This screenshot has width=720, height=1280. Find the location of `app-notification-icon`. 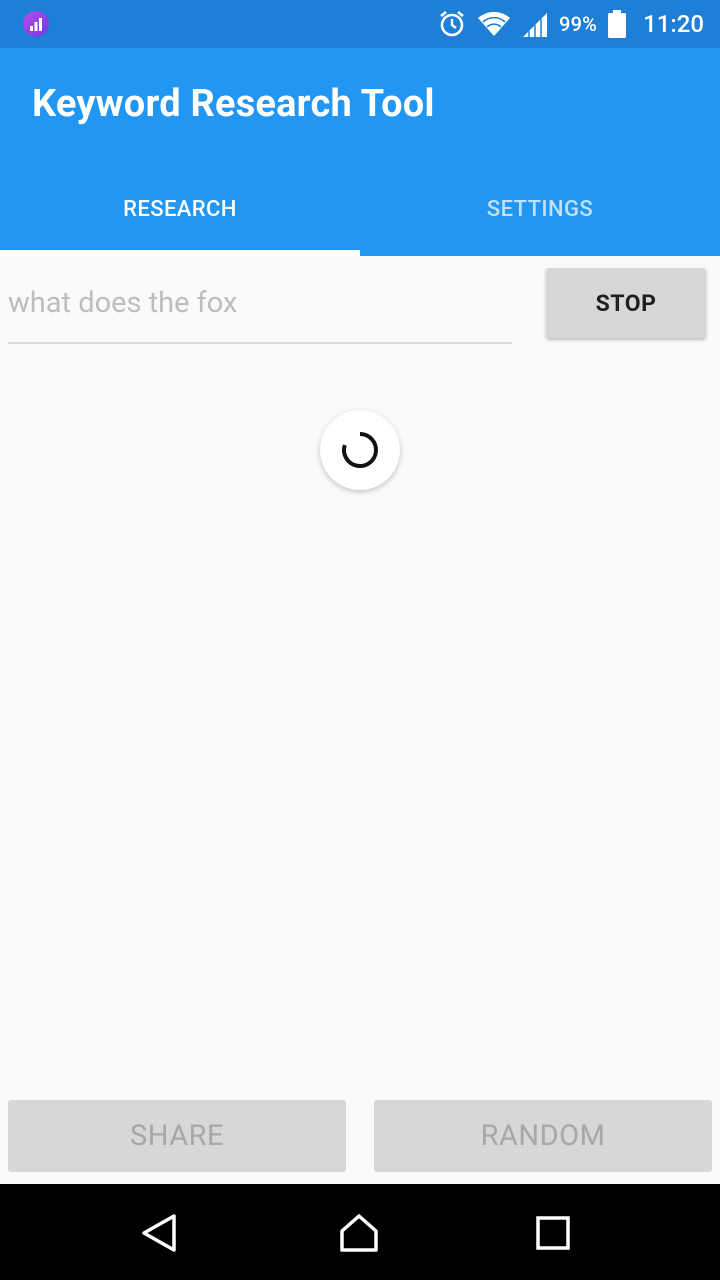

app-notification-icon is located at coordinates (36, 24).